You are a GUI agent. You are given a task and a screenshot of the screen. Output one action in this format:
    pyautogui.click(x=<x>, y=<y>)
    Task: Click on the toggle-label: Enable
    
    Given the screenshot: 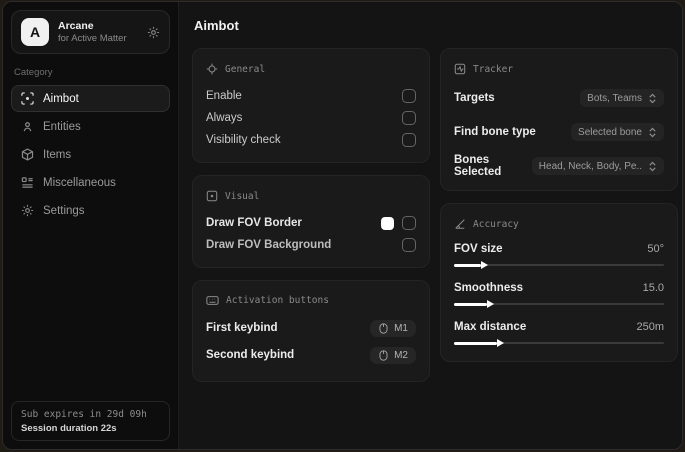 What is the action you would take?
    pyautogui.click(x=224, y=96)
    